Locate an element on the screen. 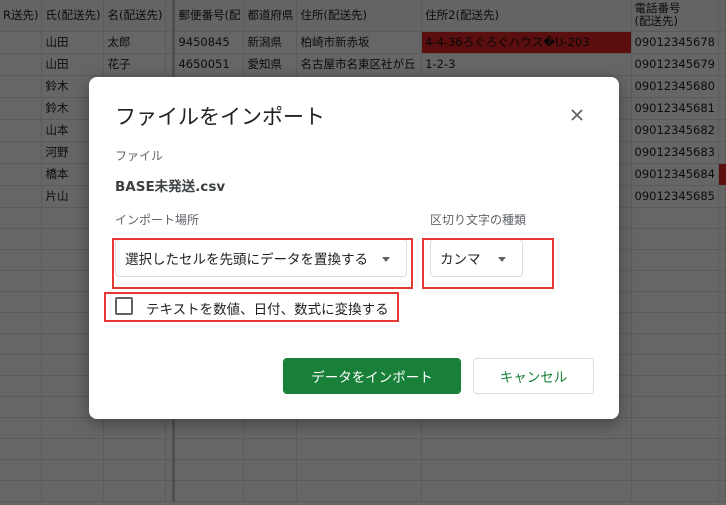  file-name: BASE未発送.csv is located at coordinates (170, 187).